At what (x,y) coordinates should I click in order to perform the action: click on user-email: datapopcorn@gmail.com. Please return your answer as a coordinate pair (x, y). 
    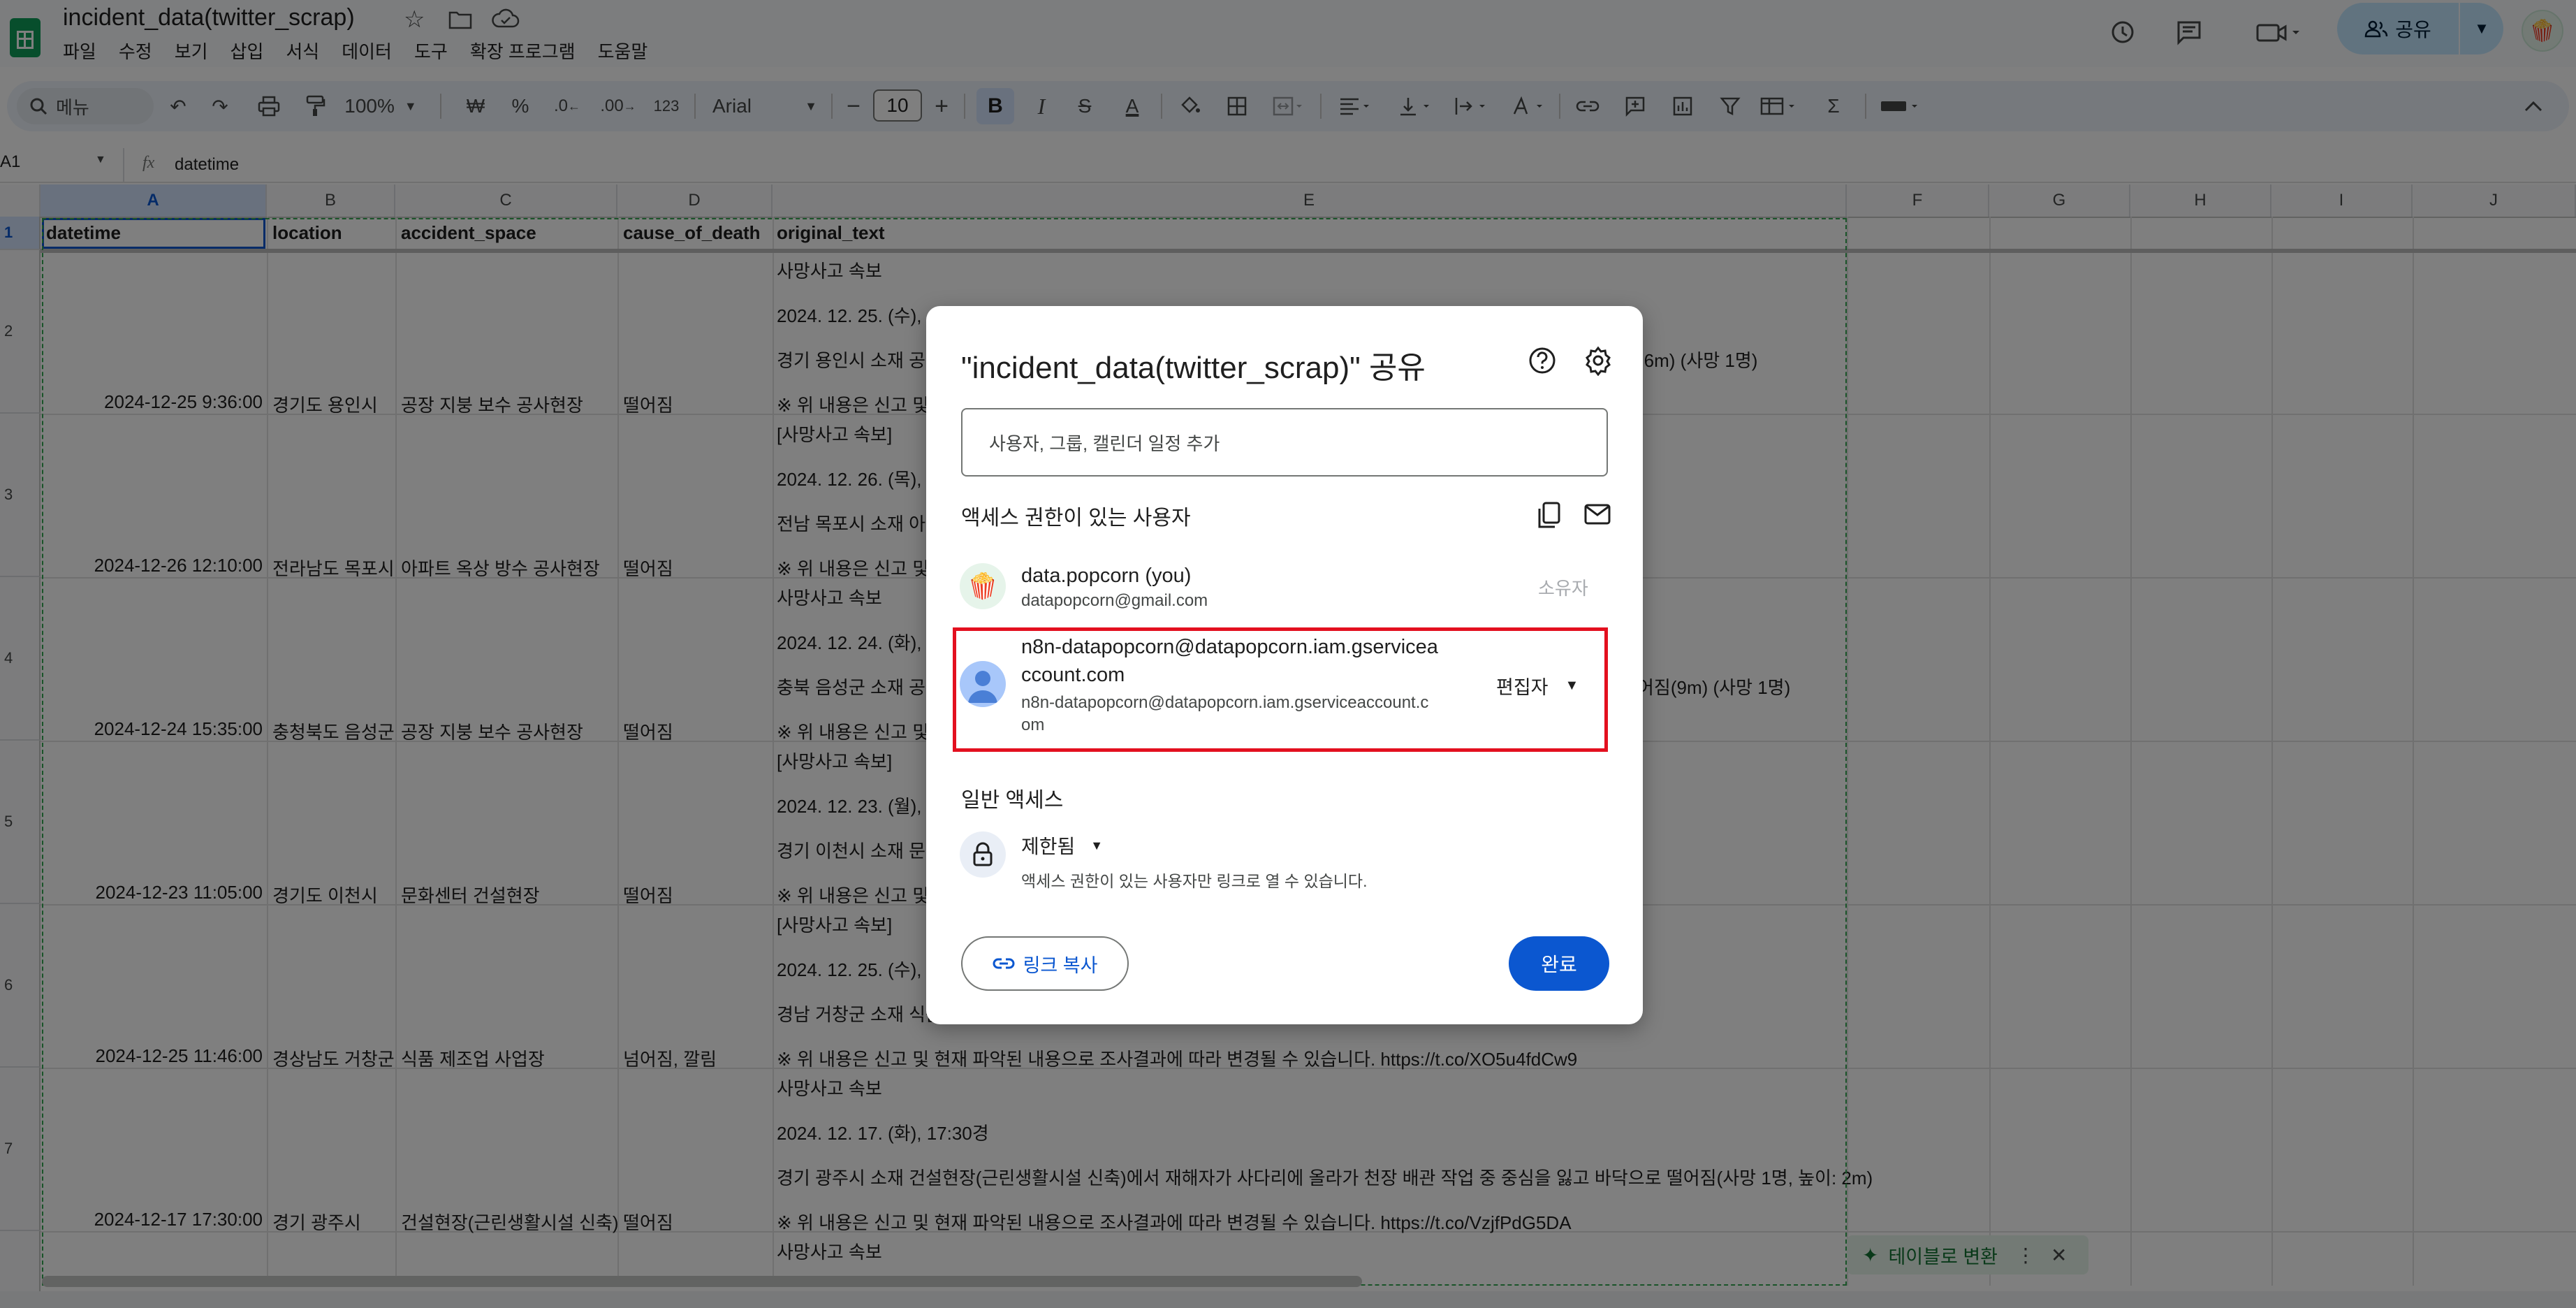
    Looking at the image, I should click on (1114, 600).